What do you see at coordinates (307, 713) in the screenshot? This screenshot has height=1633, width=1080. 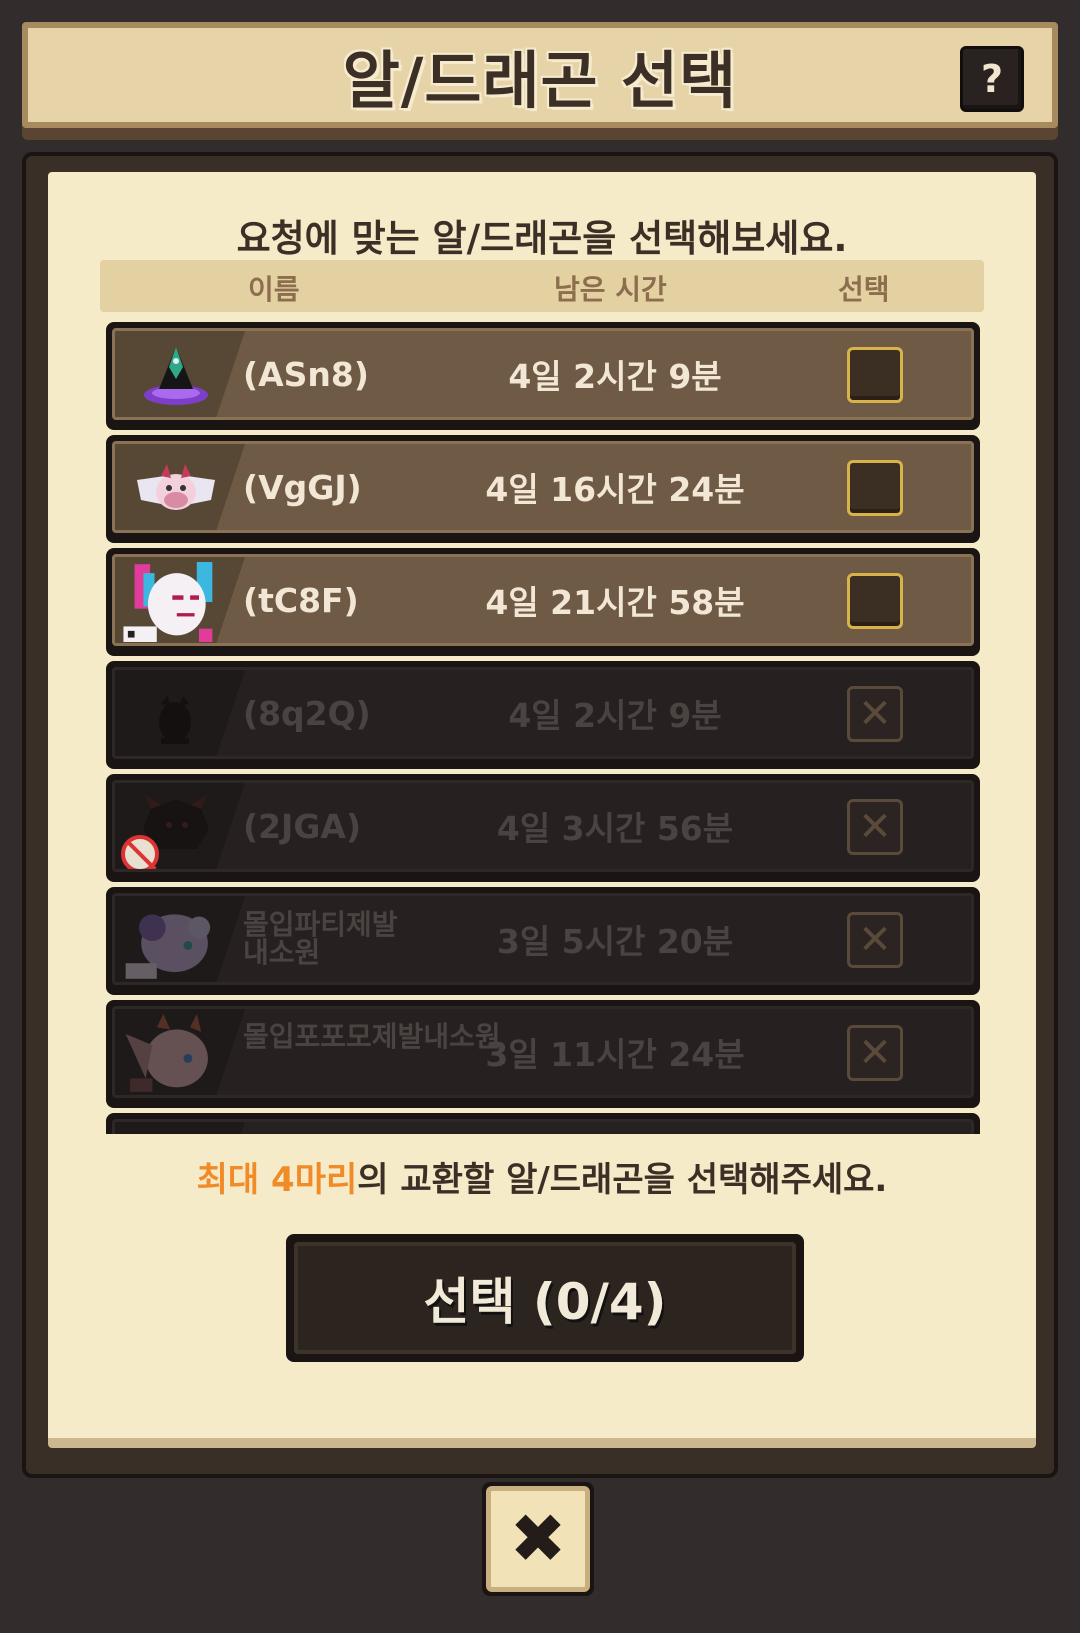 I see `item-name: (8q2Q)` at bounding box center [307, 713].